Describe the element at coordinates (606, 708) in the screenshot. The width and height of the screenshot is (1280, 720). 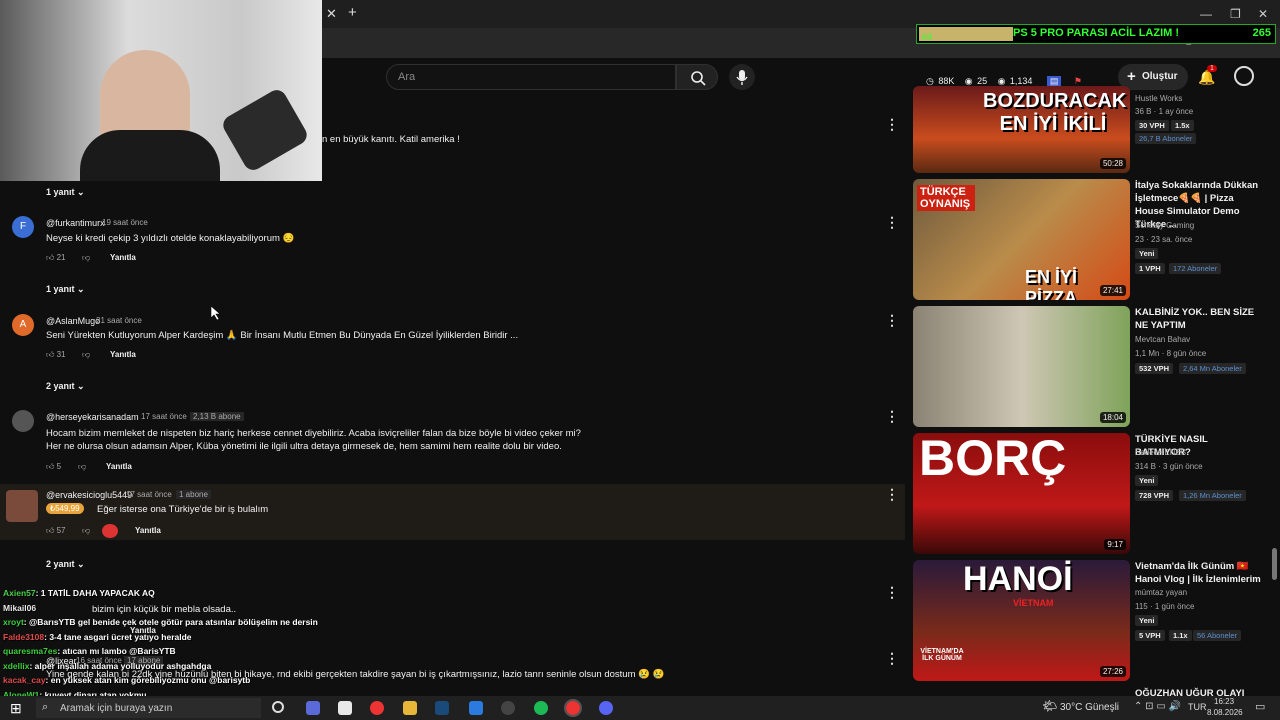
I see `discord-icon` at that location.